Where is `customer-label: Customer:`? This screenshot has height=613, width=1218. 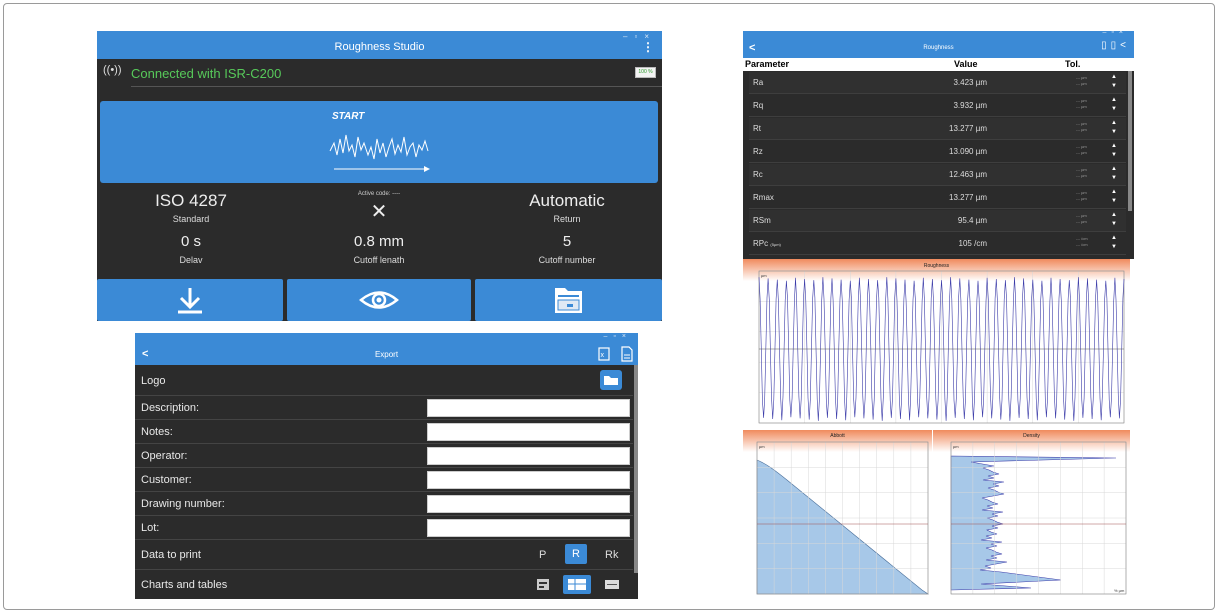
customer-label: Customer: is located at coordinates (166, 480).